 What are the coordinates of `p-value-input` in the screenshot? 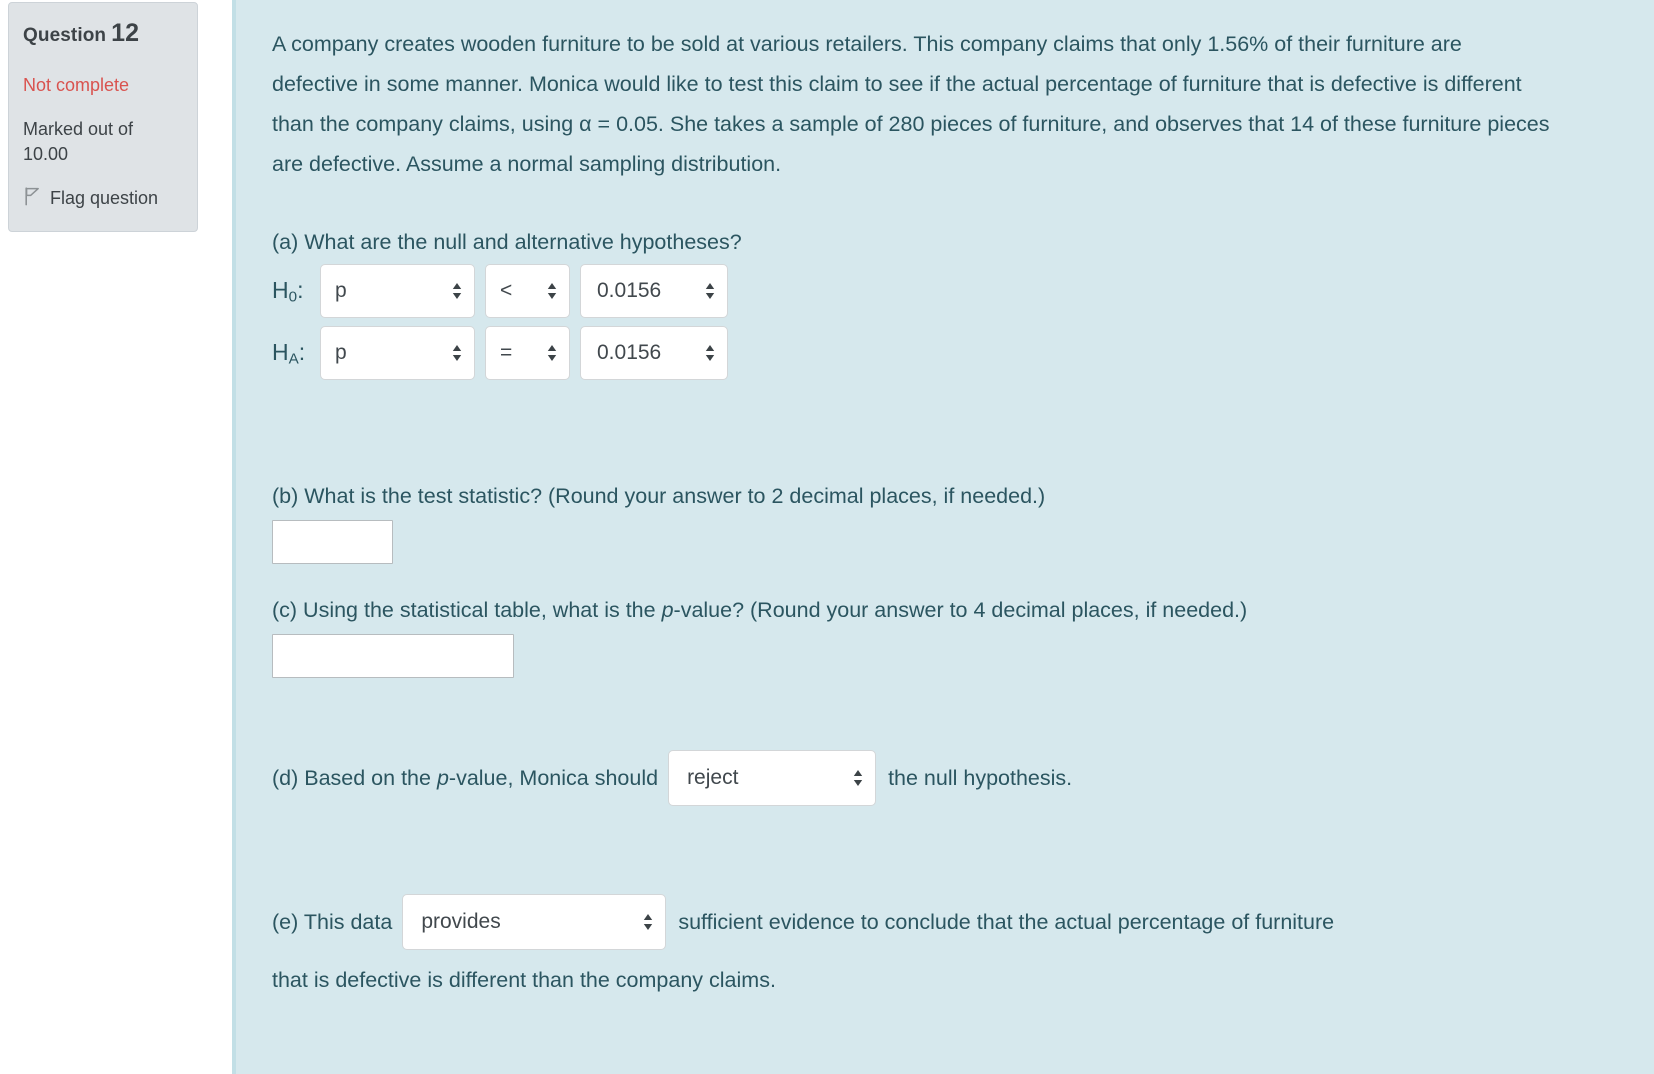 It's located at (393, 656).